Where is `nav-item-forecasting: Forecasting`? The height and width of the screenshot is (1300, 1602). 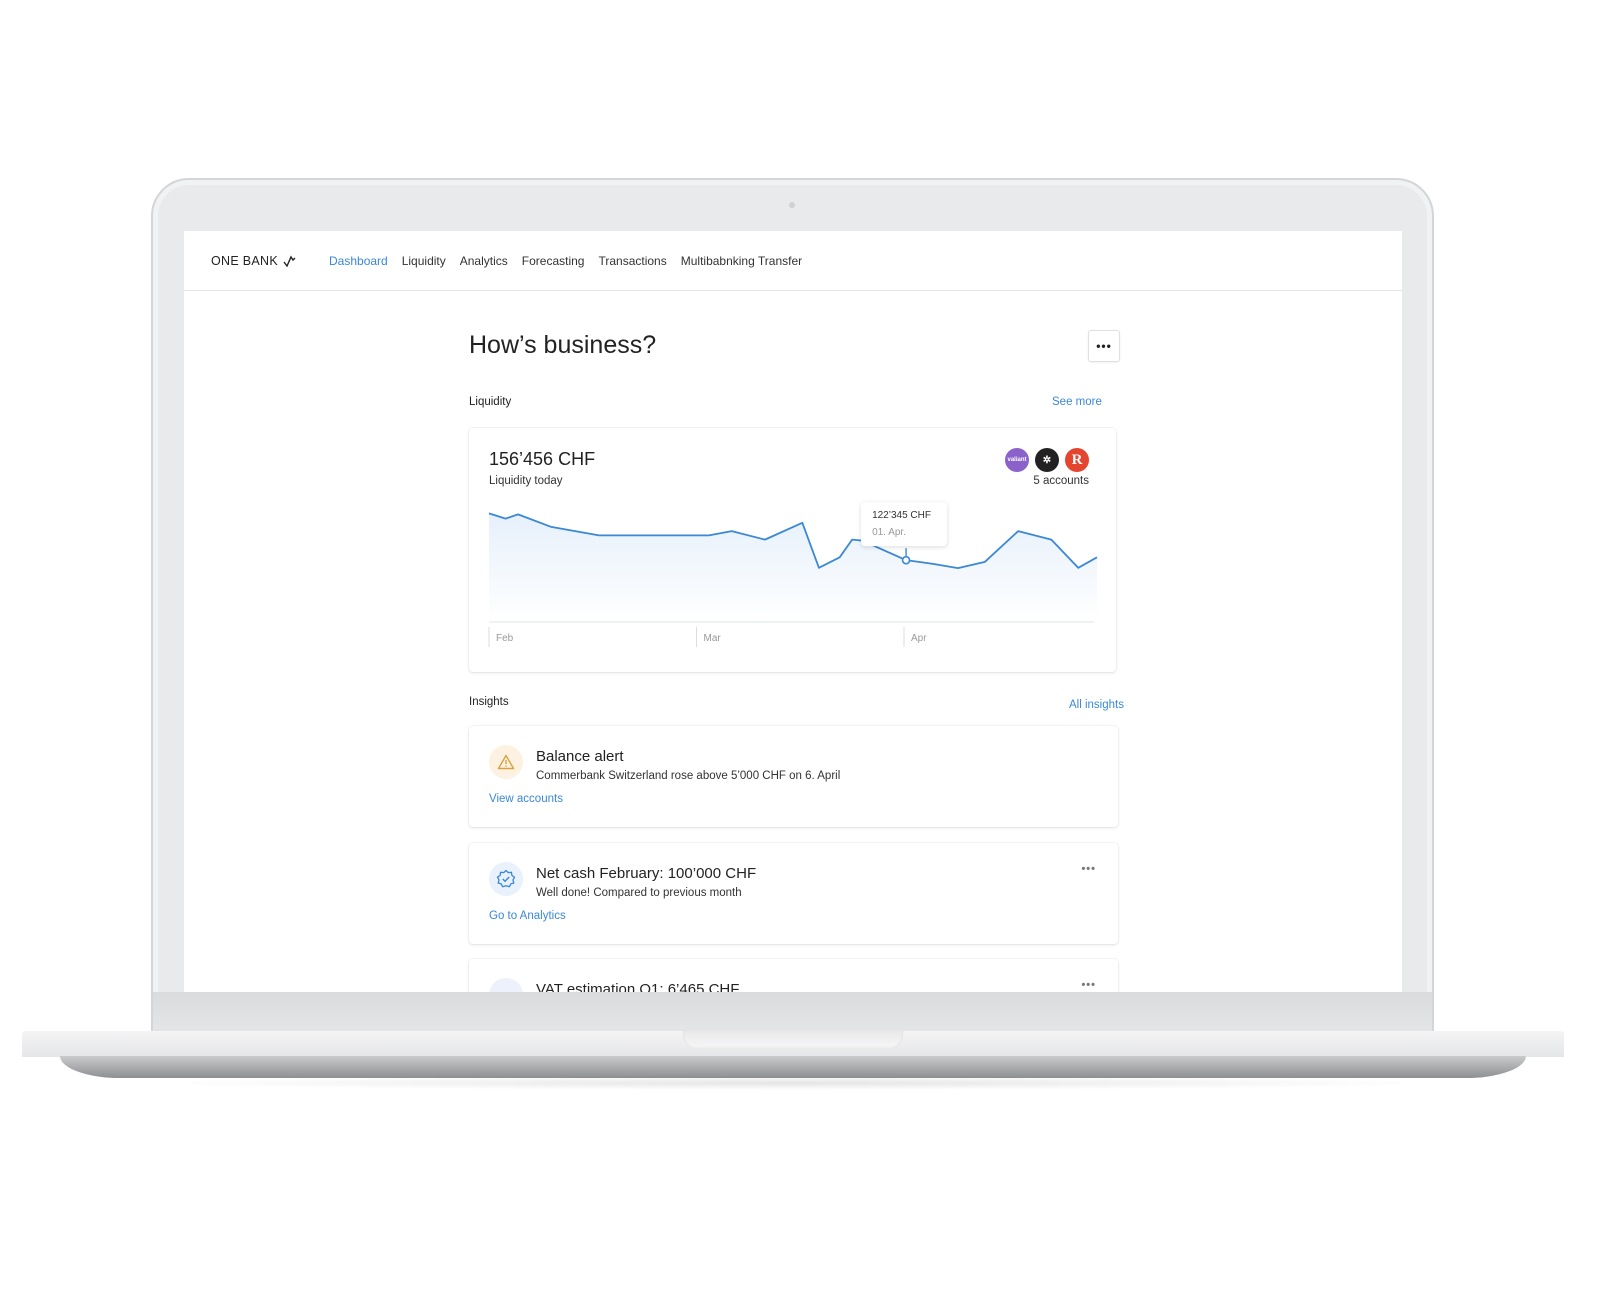
nav-item-forecasting: Forecasting is located at coordinates (553, 261).